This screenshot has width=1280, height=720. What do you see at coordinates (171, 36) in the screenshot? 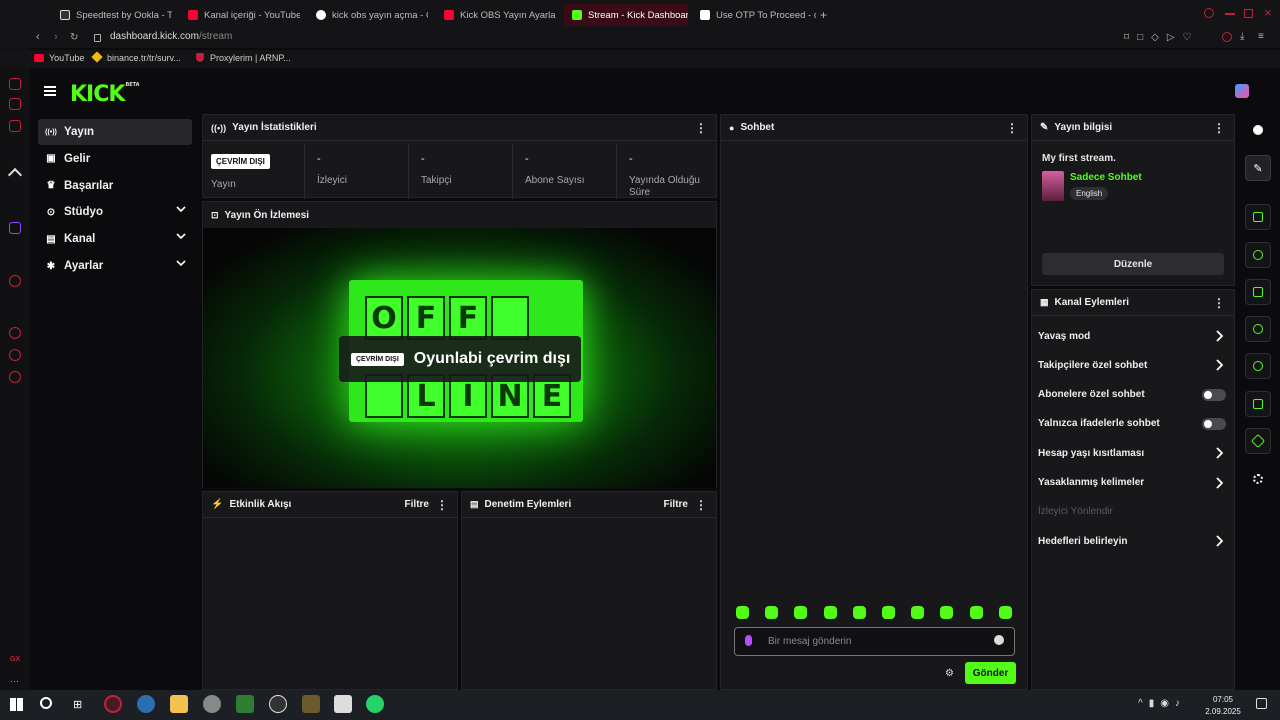
I see `url-field: dashboard.kick.com/stream` at bounding box center [171, 36].